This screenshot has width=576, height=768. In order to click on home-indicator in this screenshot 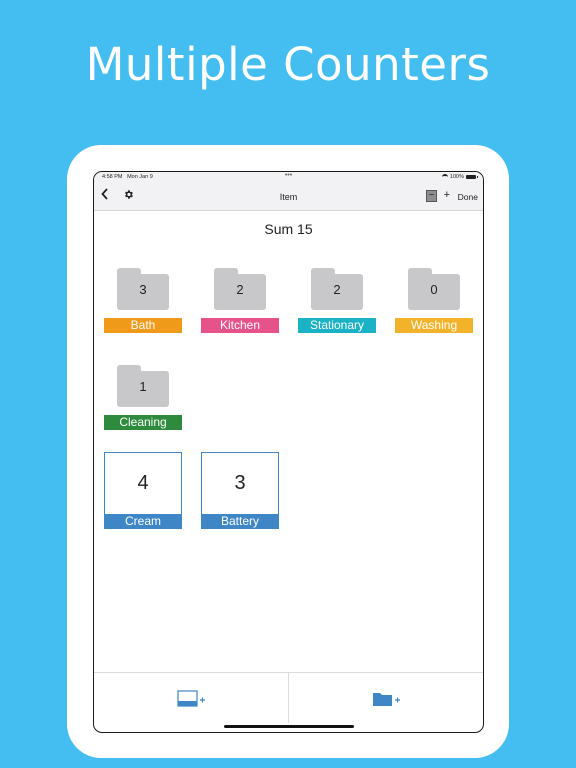, I will do `click(289, 726)`.